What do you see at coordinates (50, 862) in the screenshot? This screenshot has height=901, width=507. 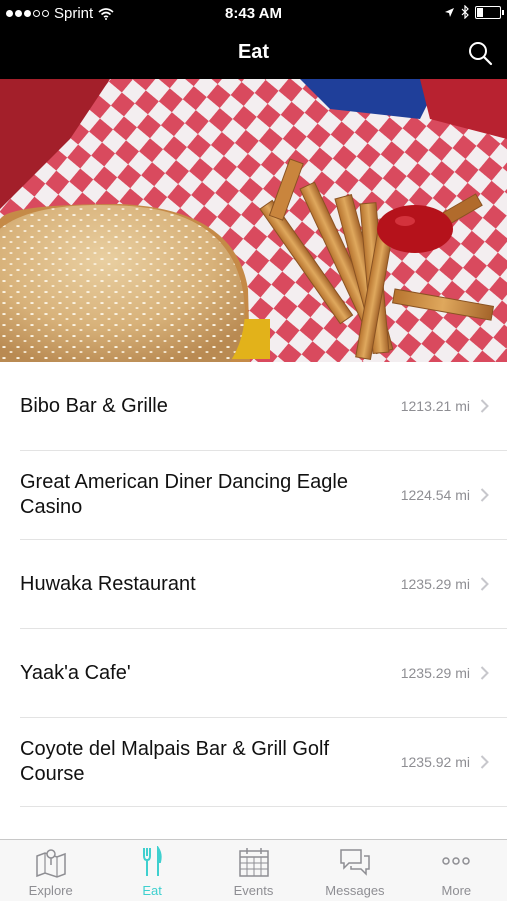 I see `map-icon` at bounding box center [50, 862].